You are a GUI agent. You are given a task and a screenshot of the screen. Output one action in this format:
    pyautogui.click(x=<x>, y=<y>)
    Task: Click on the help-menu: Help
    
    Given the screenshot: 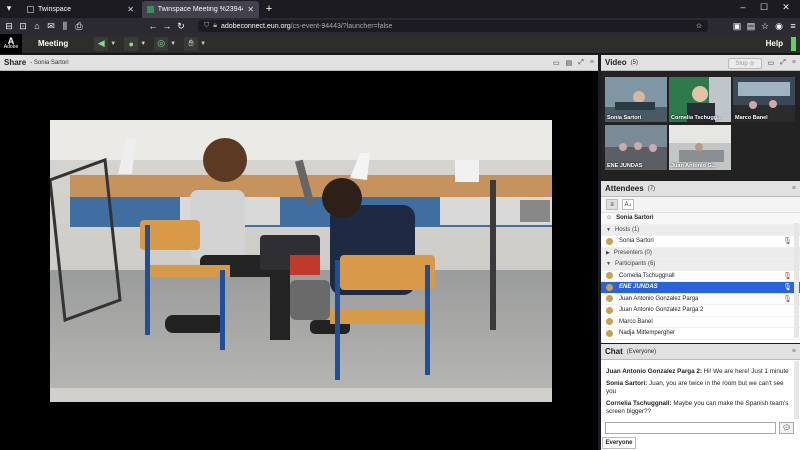 What is the action you would take?
    pyautogui.click(x=774, y=43)
    